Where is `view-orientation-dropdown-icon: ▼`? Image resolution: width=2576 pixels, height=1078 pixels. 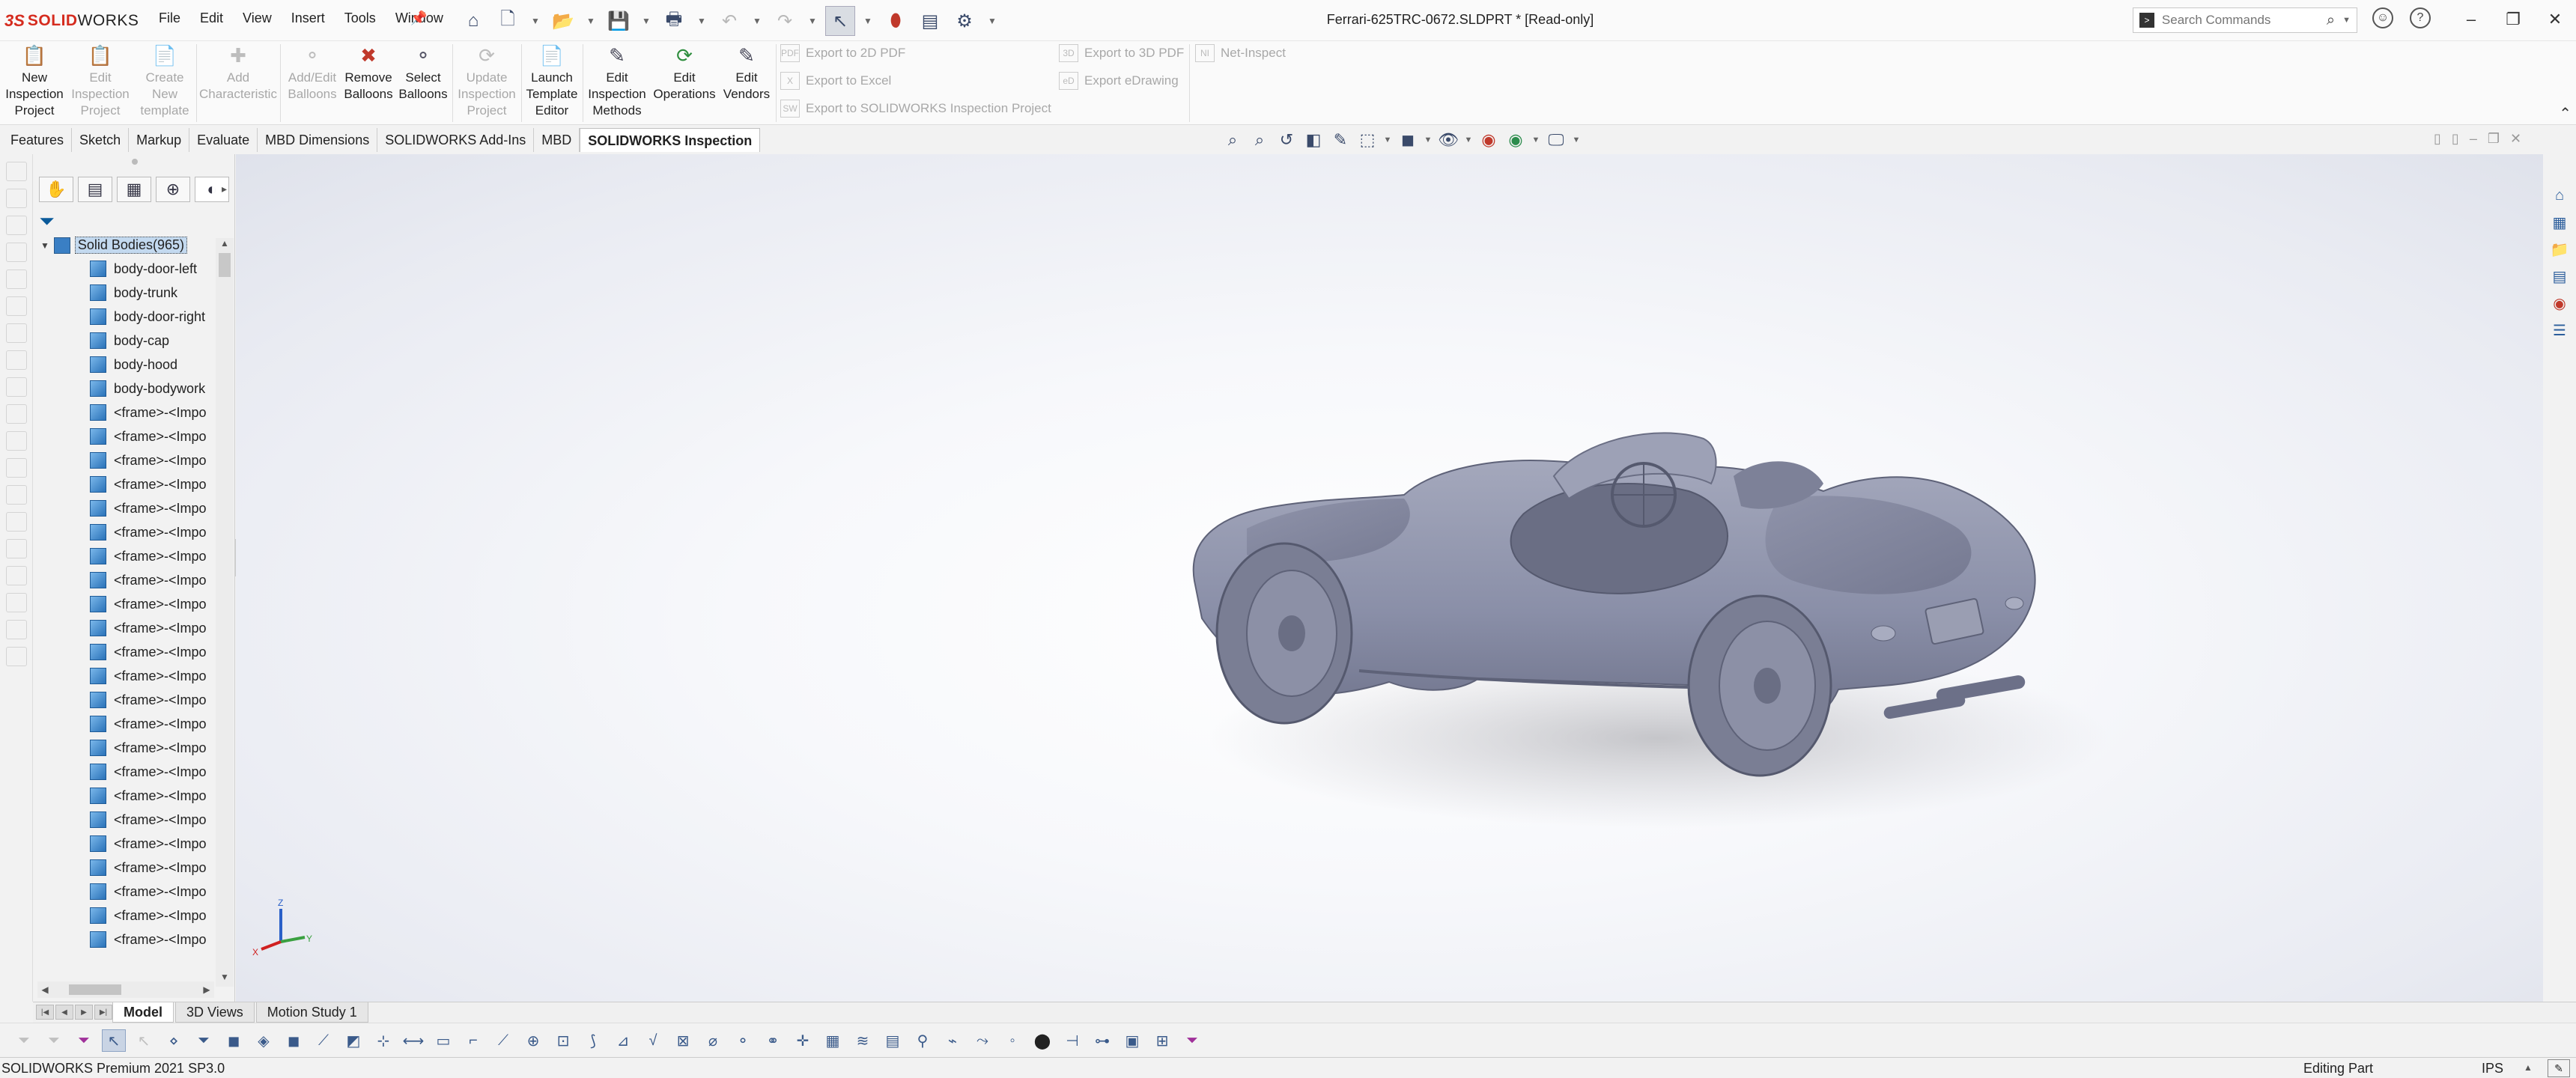 view-orientation-dropdown-icon: ▼ is located at coordinates (1387, 140).